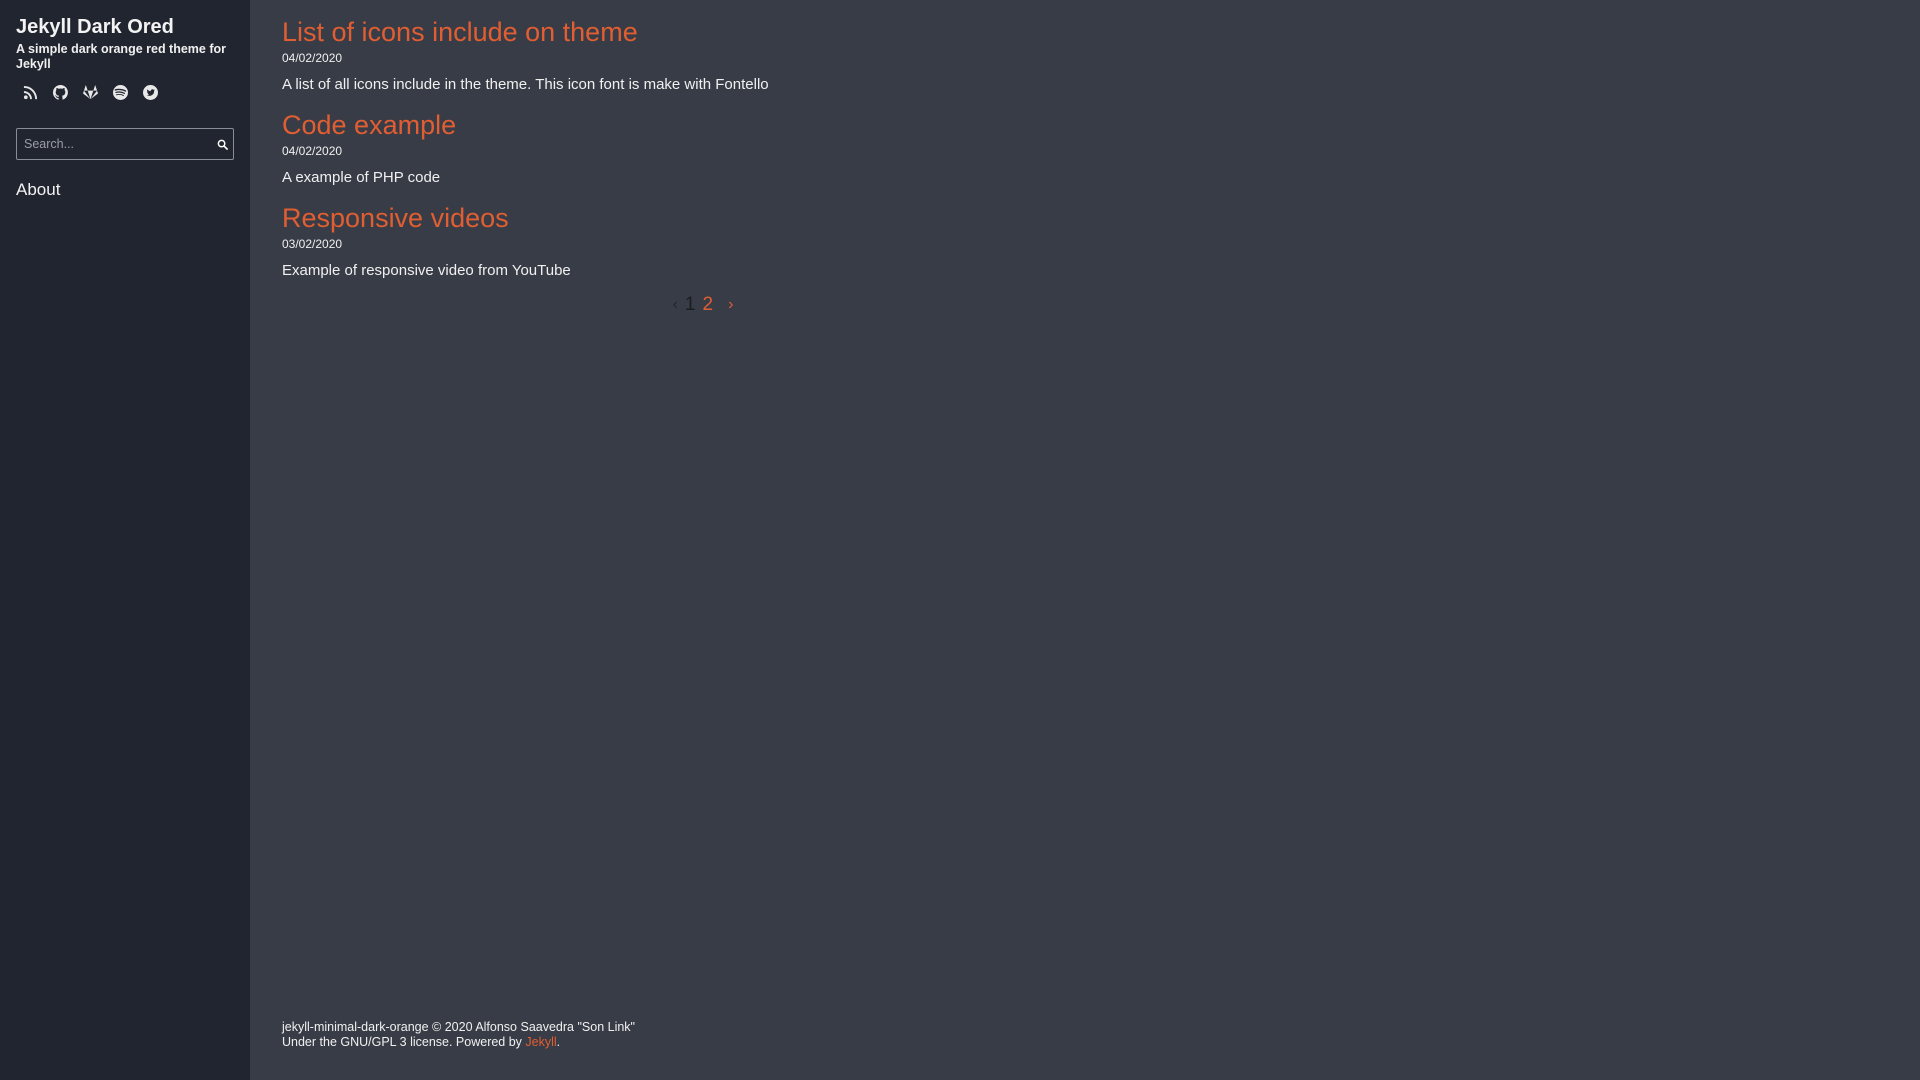  What do you see at coordinates (90, 92) in the screenshot?
I see `gitlab-icon` at bounding box center [90, 92].